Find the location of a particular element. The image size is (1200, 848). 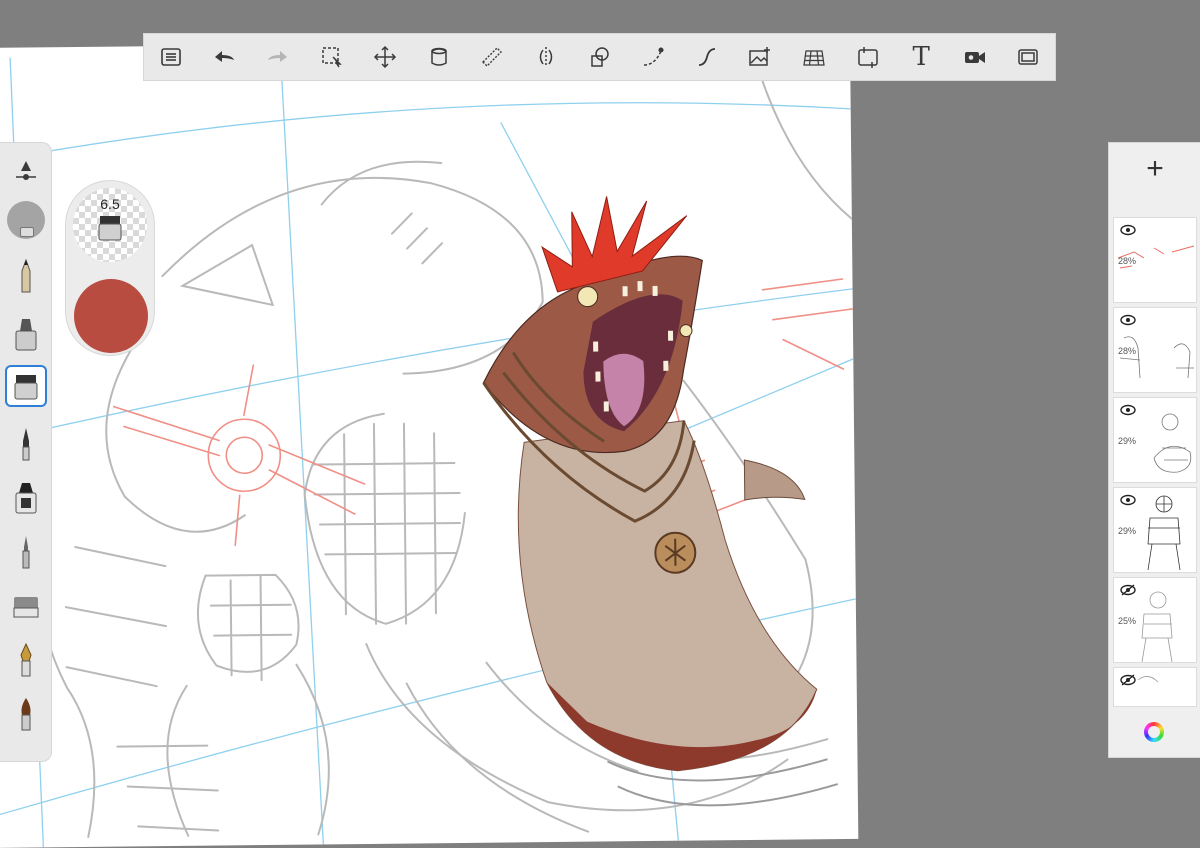

layer-opacity: 25% is located at coordinates (1127, 621).